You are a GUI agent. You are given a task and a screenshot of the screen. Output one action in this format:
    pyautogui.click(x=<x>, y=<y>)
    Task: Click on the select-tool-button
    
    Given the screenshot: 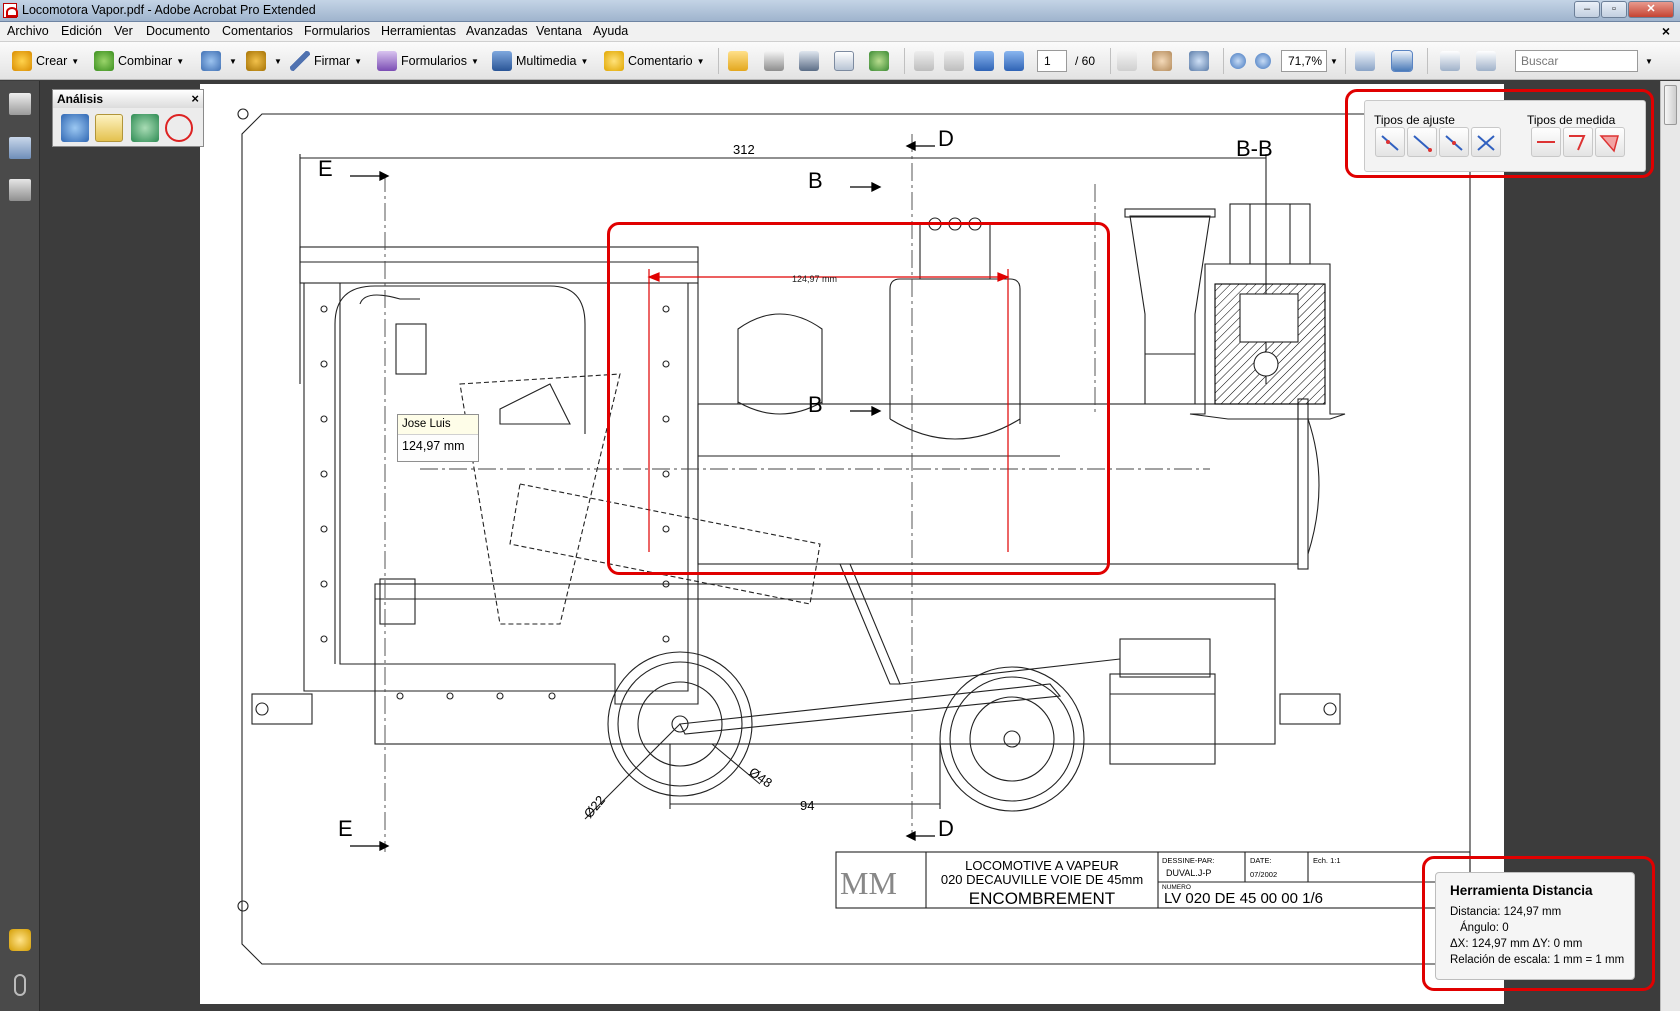 What is the action you would take?
    pyautogui.click(x=1129, y=61)
    